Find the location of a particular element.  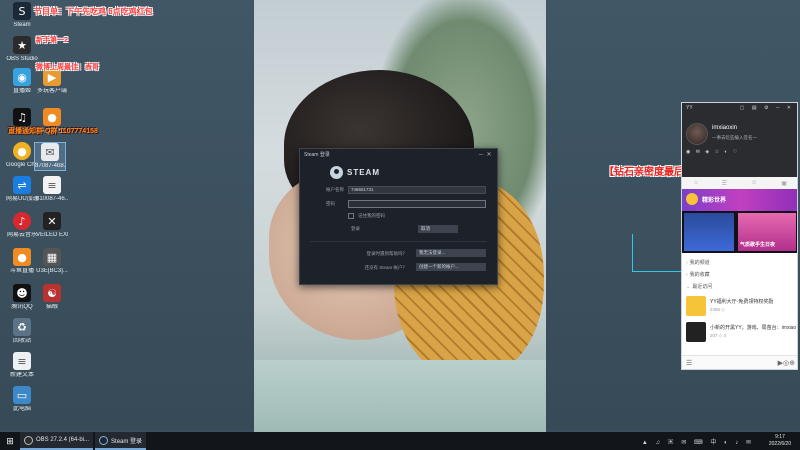

steam-logo-text: STEAM is located at coordinates (363, 172).